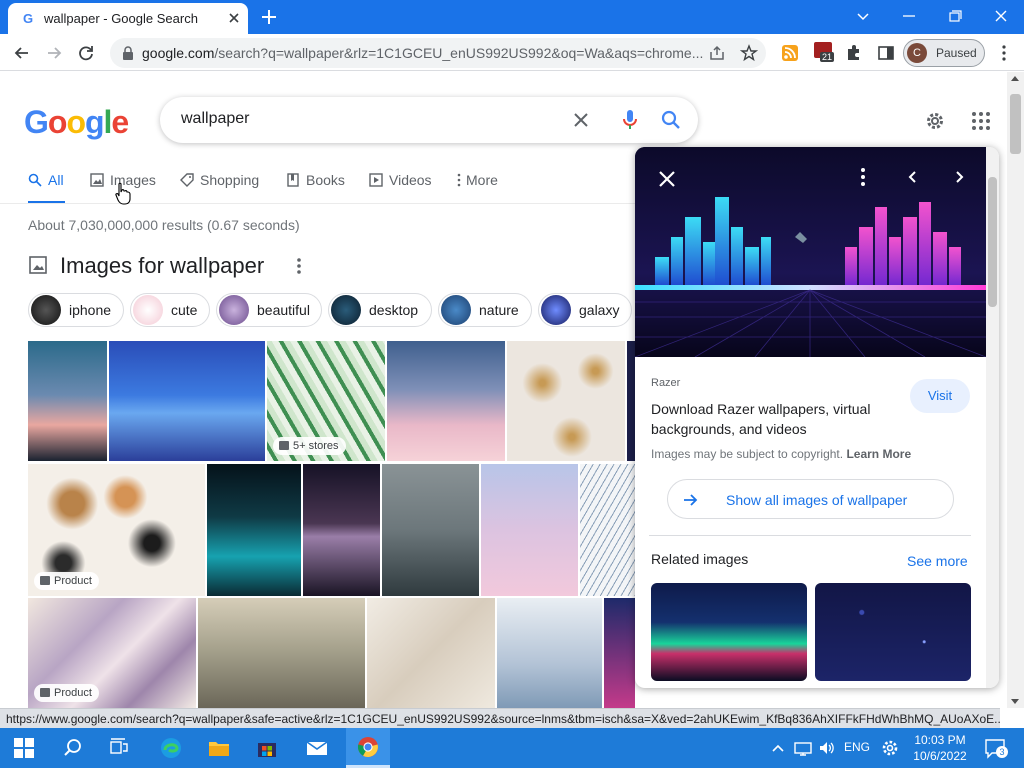 The image size is (1024, 768). What do you see at coordinates (1004, 53) in the screenshot?
I see `chrome-menu-icon` at bounding box center [1004, 53].